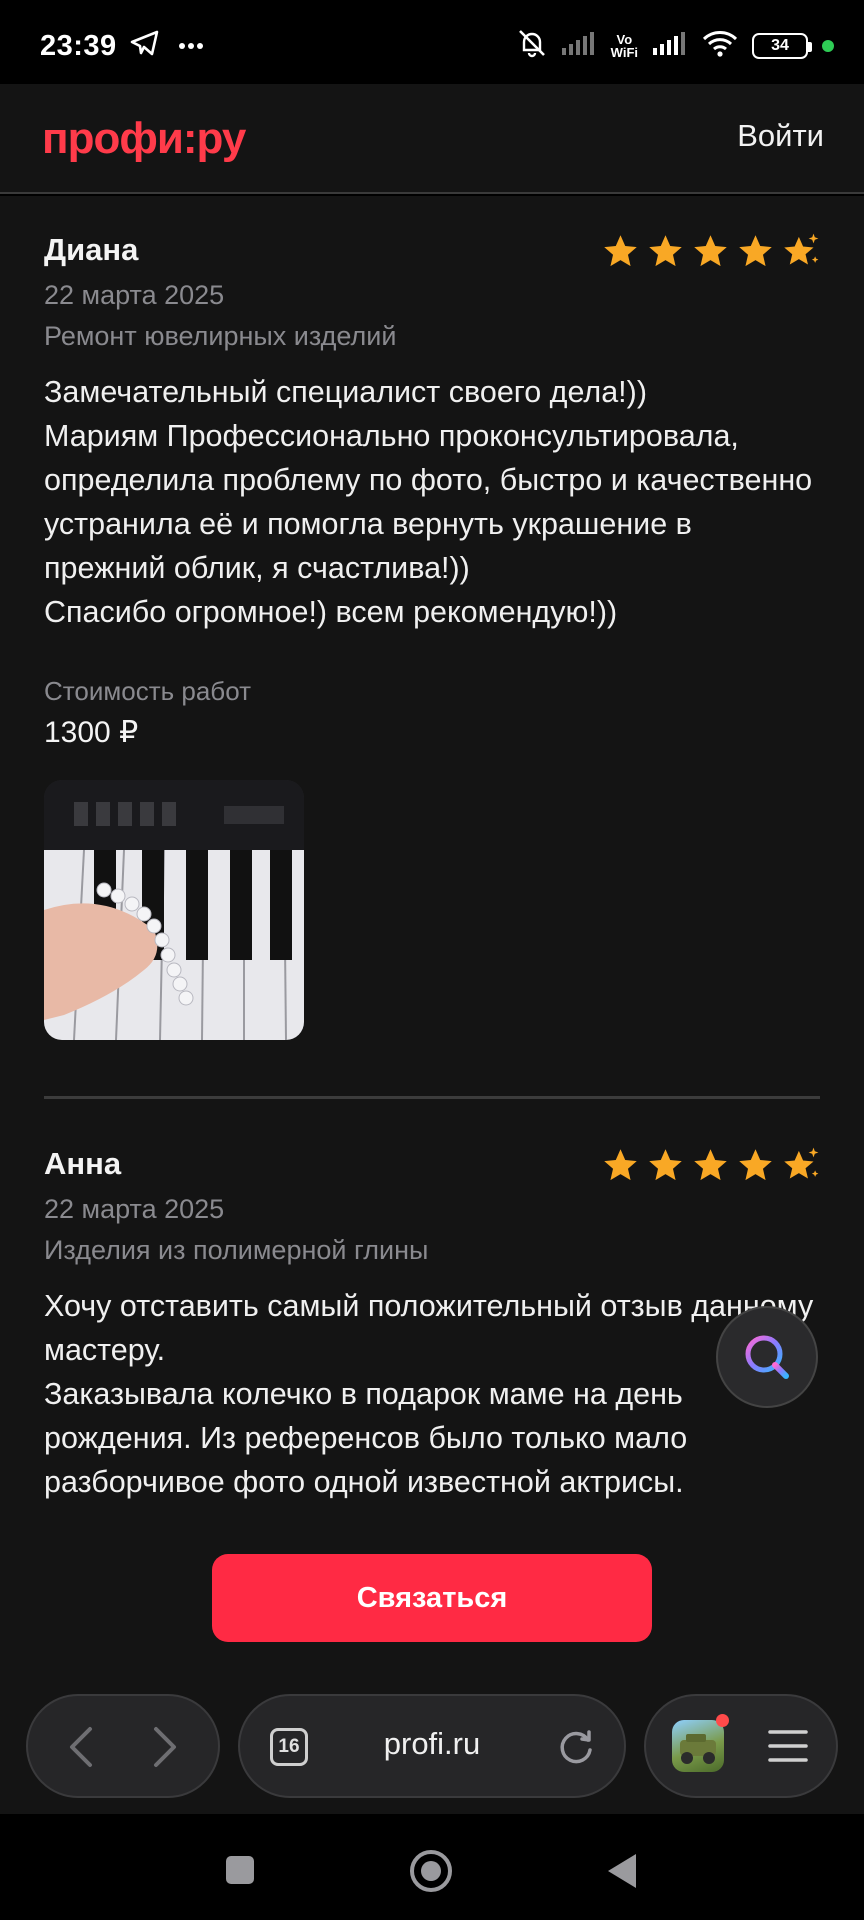  I want to click on privacy-indicator, so click(828, 45).